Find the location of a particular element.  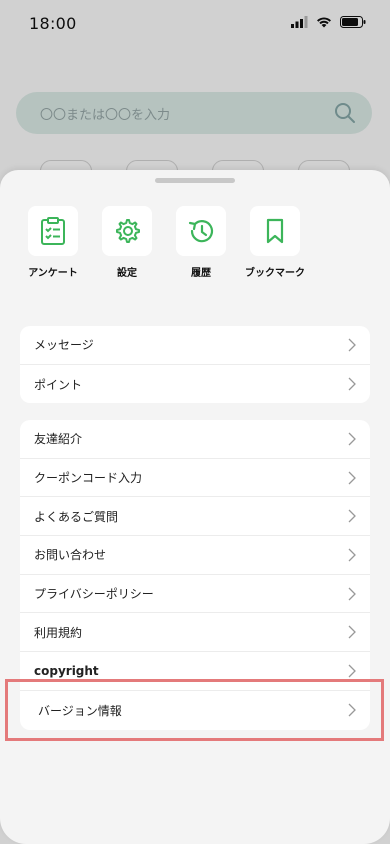

menu-item-label: 利用規約 is located at coordinates (58, 632).